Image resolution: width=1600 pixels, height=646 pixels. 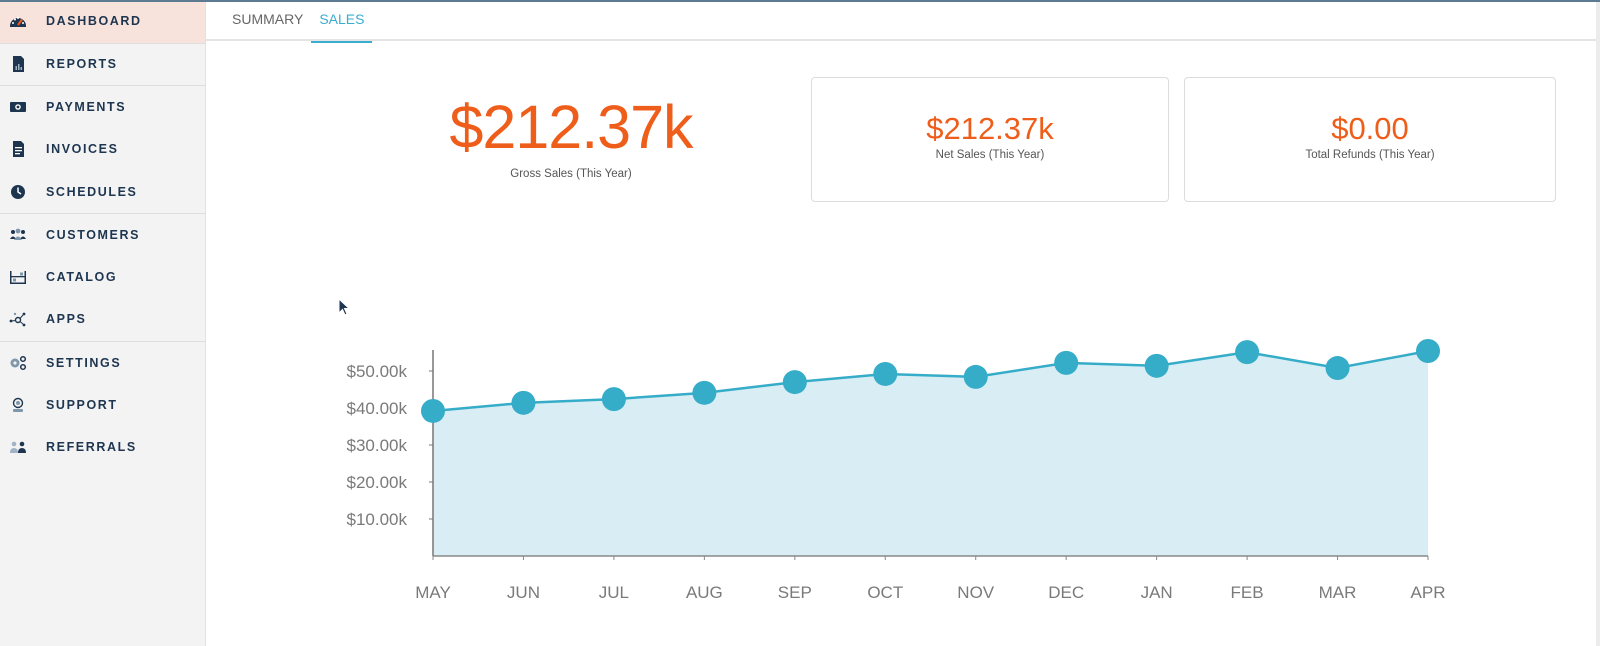 What do you see at coordinates (1066, 592) in the screenshot?
I see `x-tick-label: DEC` at bounding box center [1066, 592].